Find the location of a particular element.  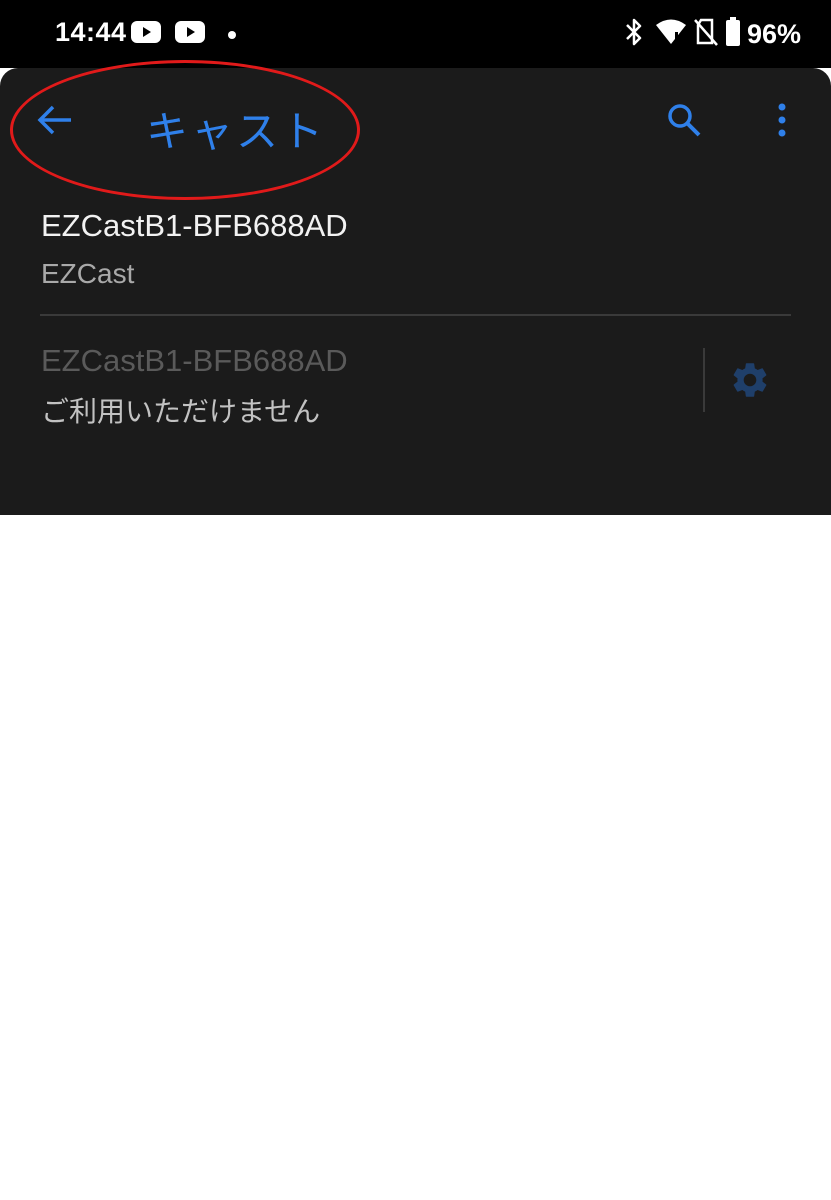

back-arrow-icon is located at coordinates (55, 122).